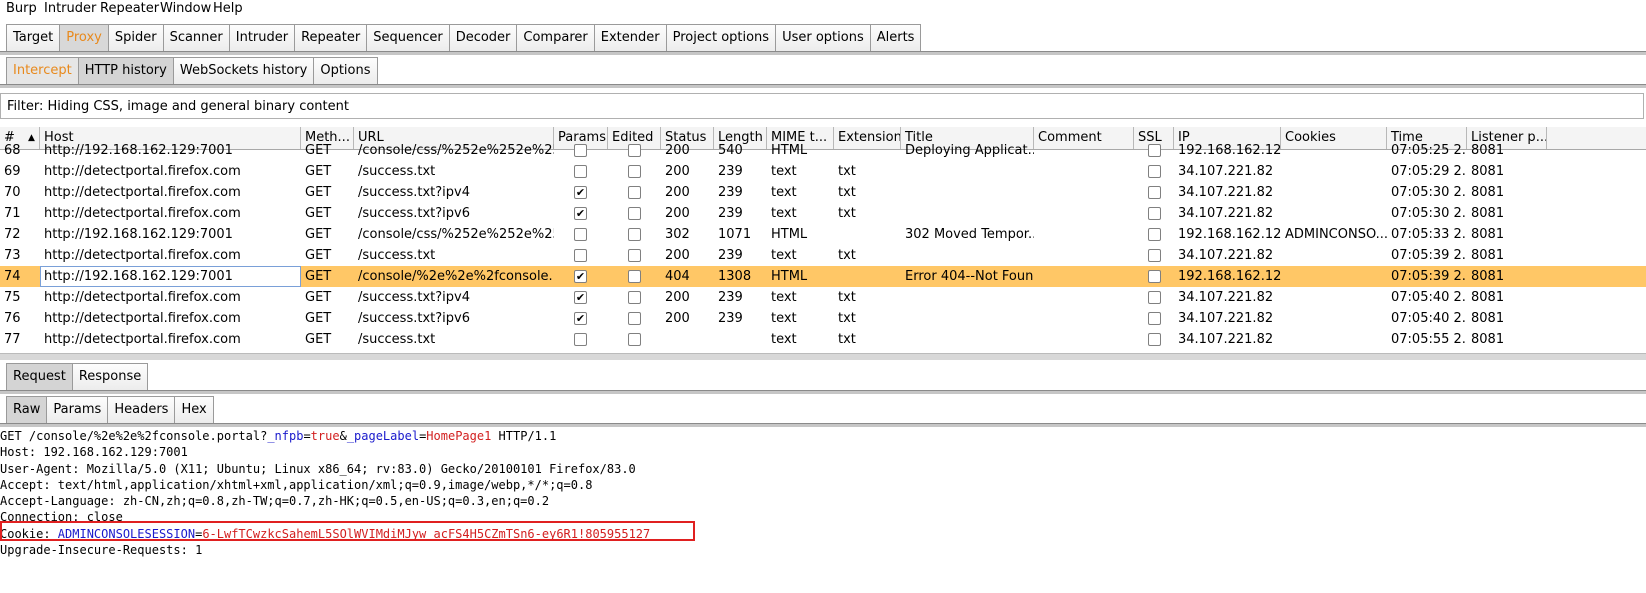 The height and width of the screenshot is (593, 1646). What do you see at coordinates (135, 38) in the screenshot?
I see `tab-spider: Spider` at bounding box center [135, 38].